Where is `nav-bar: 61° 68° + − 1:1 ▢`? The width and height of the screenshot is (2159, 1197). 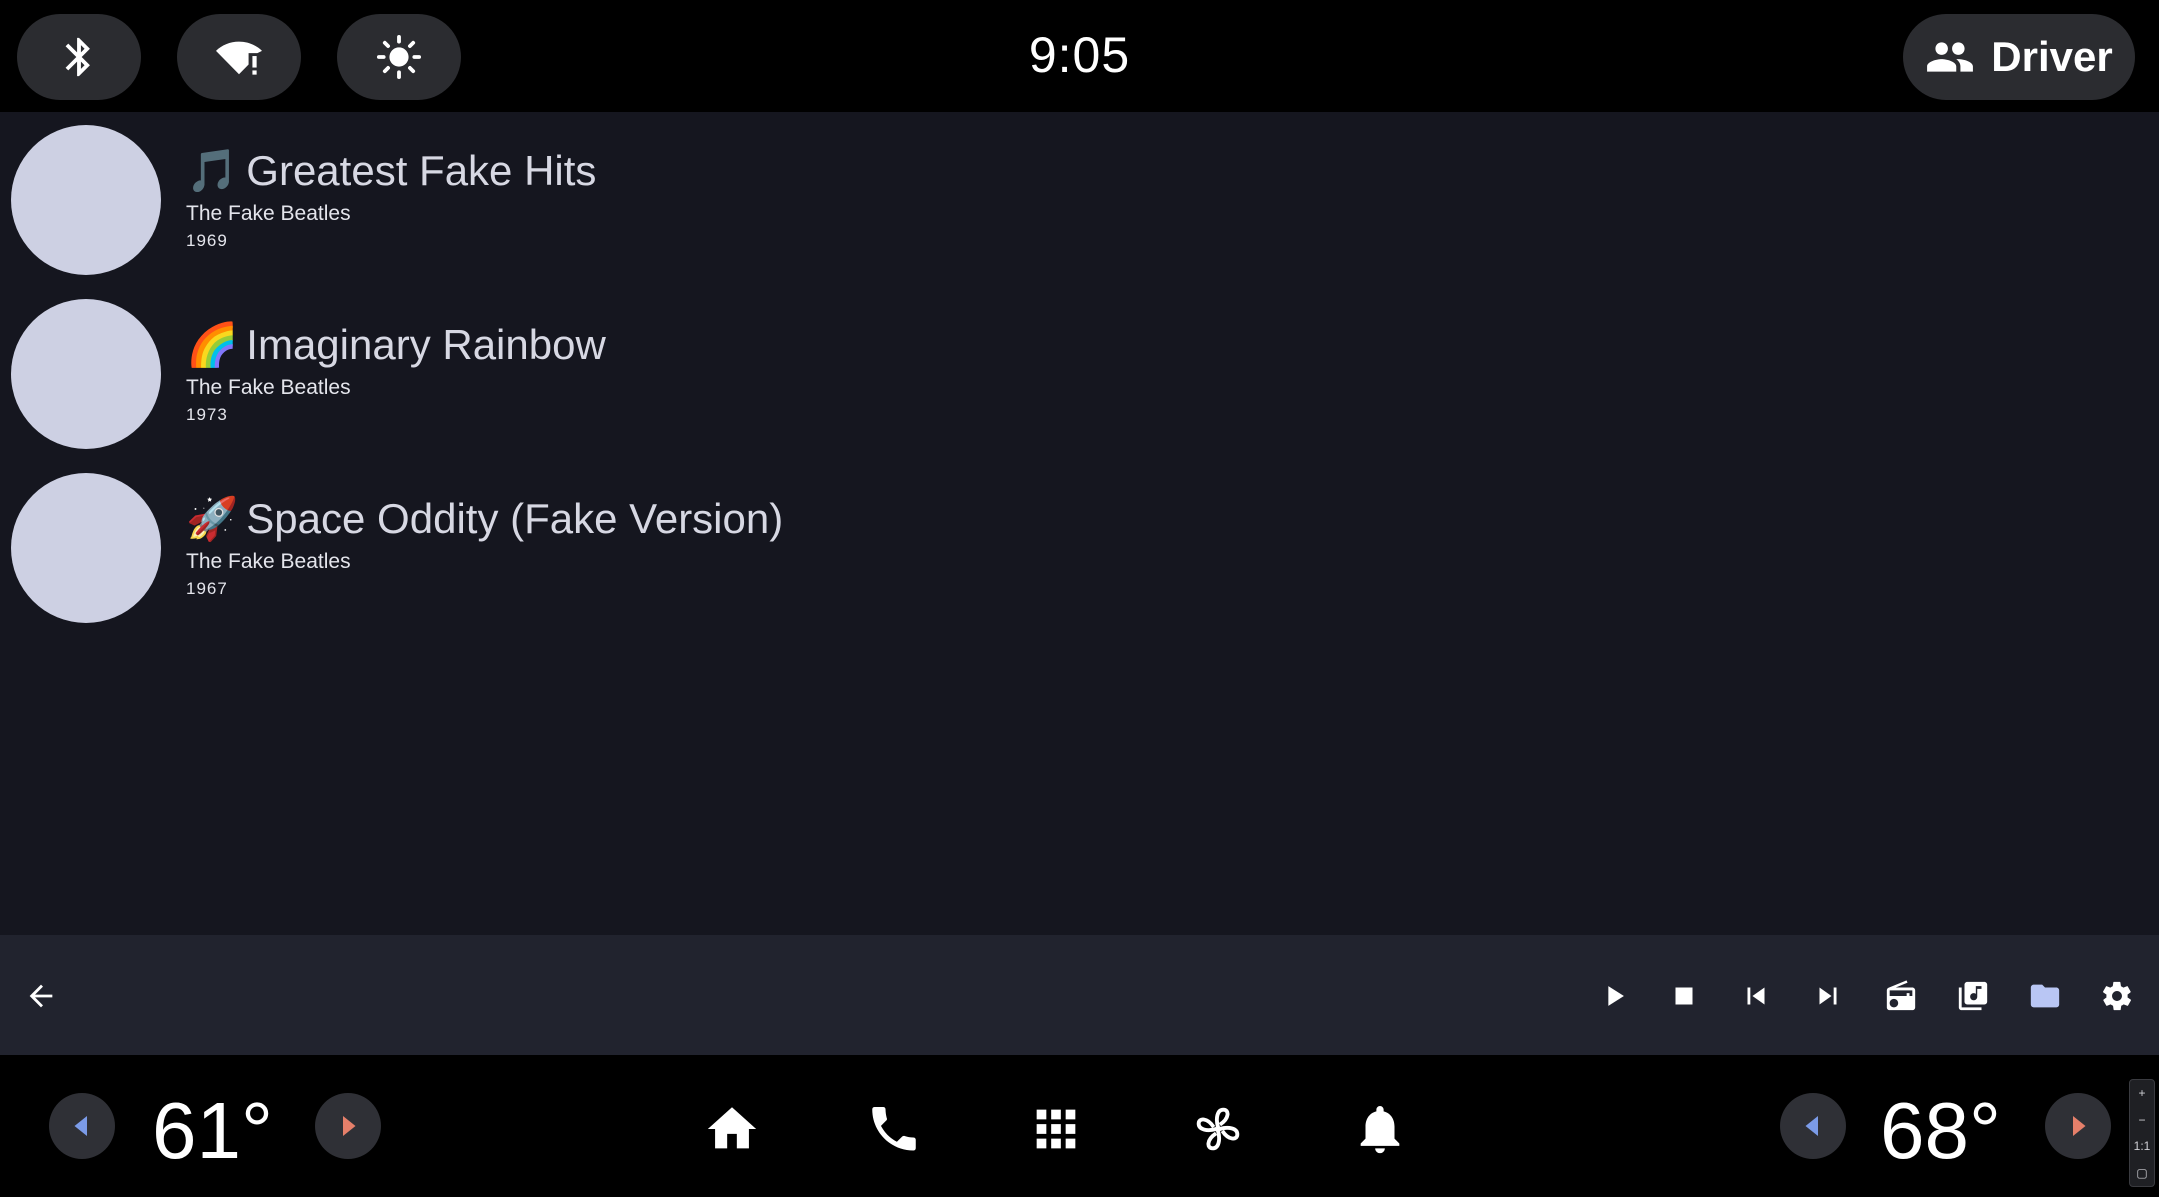
nav-bar: 61° 68° + − 1:1 ▢ is located at coordinates (1079, 1126).